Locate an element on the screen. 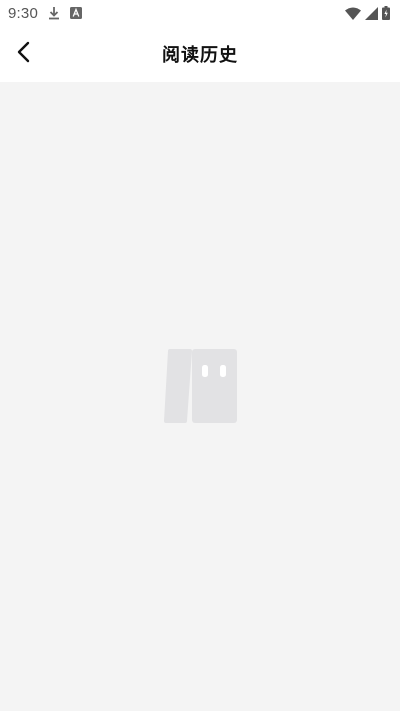 Image resolution: width=400 pixels, height=711 pixels. signal-icon is located at coordinates (371, 13).